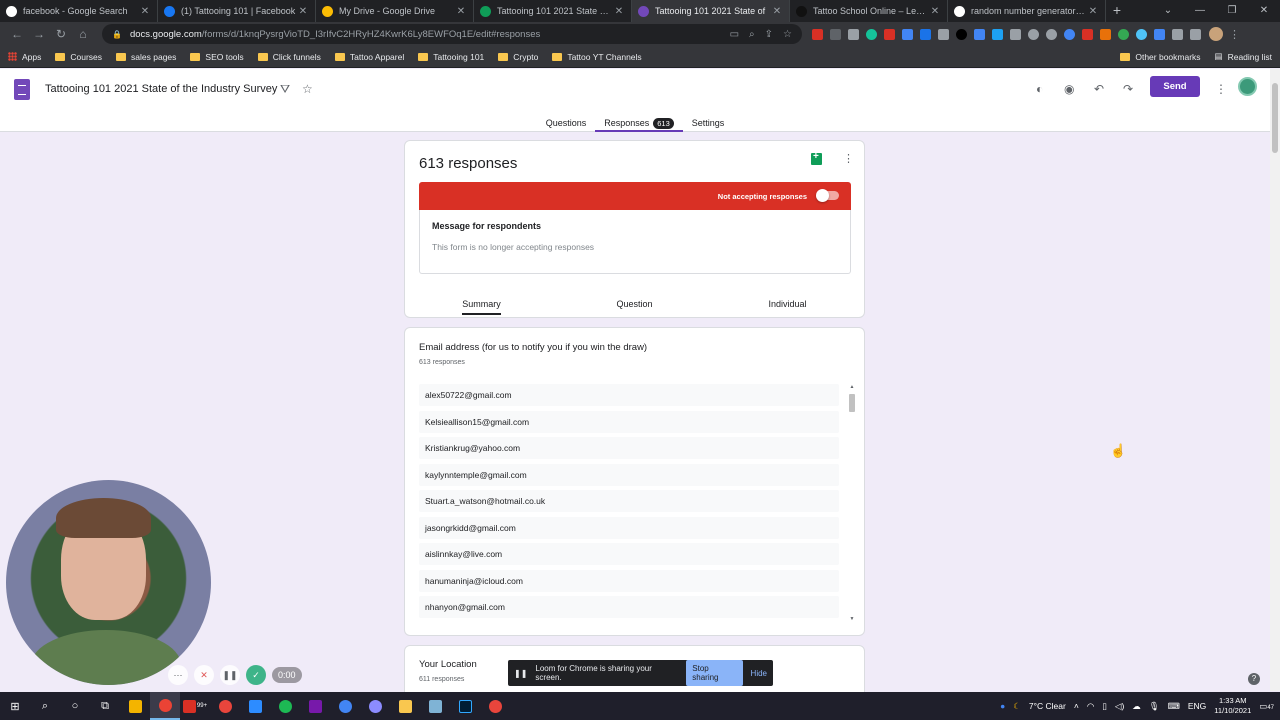  I want to click on spotify-icon, so click(285, 706).